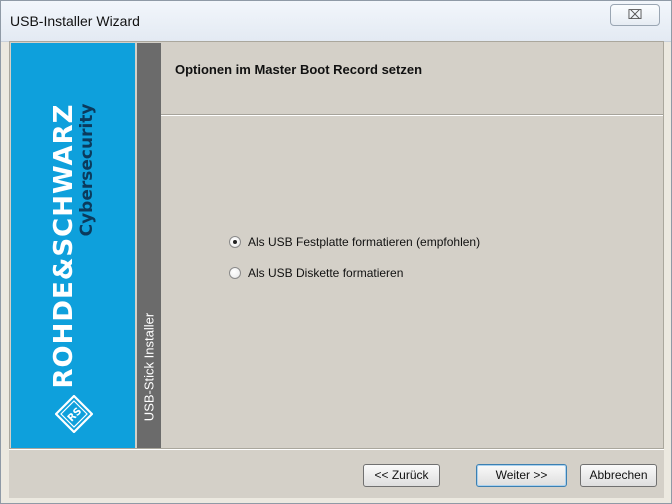 The image size is (672, 504). I want to click on title-bar: USB-Installer Wizard ⌧, so click(336, 21).